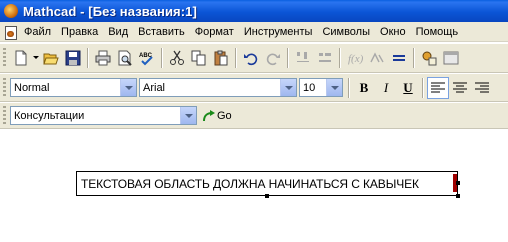 The height and width of the screenshot is (242, 508). I want to click on equals-icon, so click(399, 58).